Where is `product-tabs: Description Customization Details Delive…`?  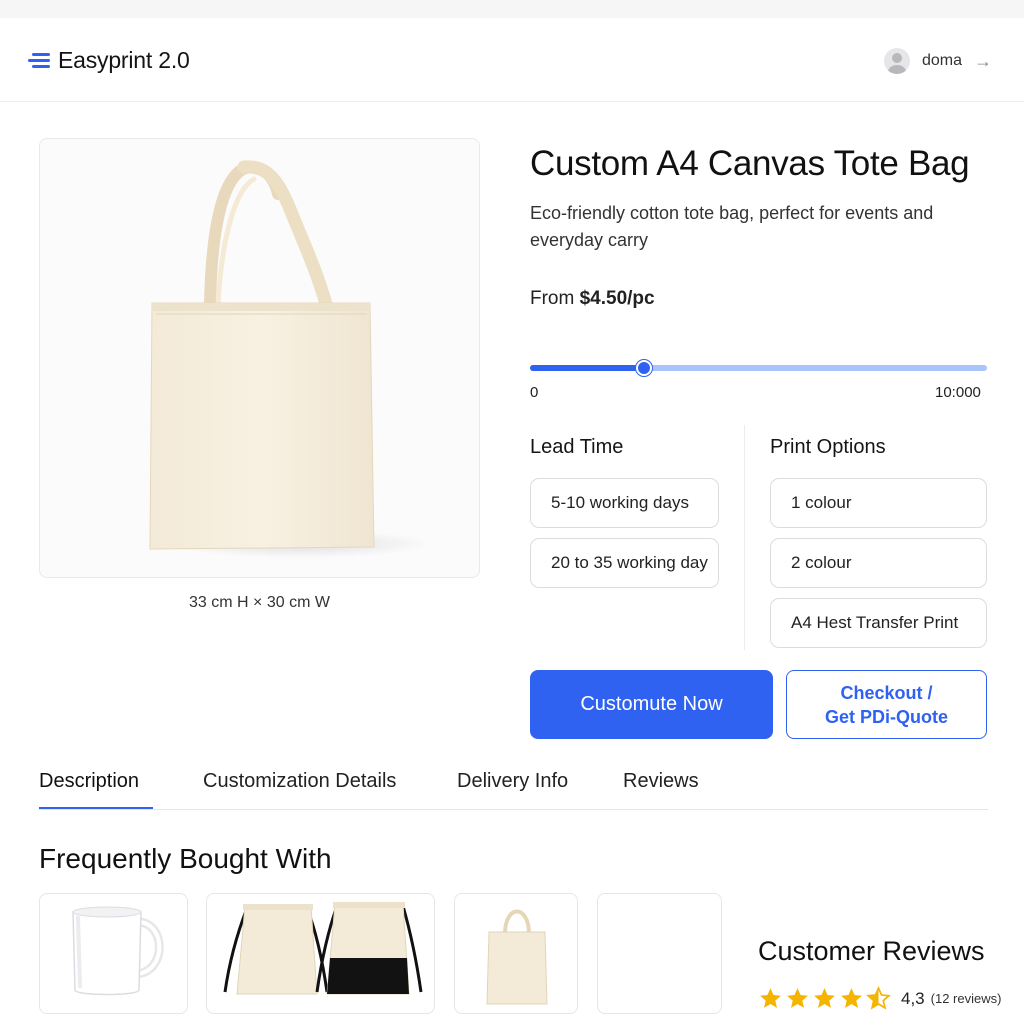
product-tabs: Description Customization Details Delive… is located at coordinates (513, 785).